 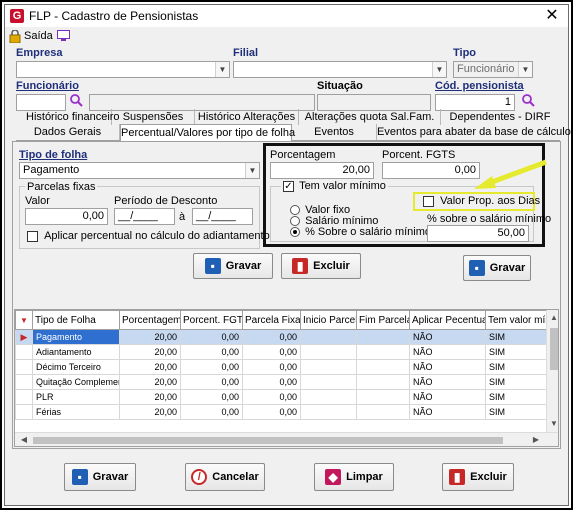 I want to click on grid-horizontal-scrollbar: ◀ ▶, so click(x=286, y=439).